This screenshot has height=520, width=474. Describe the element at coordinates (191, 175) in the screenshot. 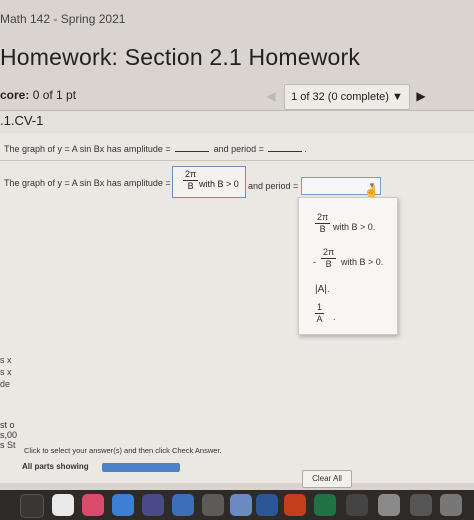

I see `fraction-numerator: 2π` at that location.